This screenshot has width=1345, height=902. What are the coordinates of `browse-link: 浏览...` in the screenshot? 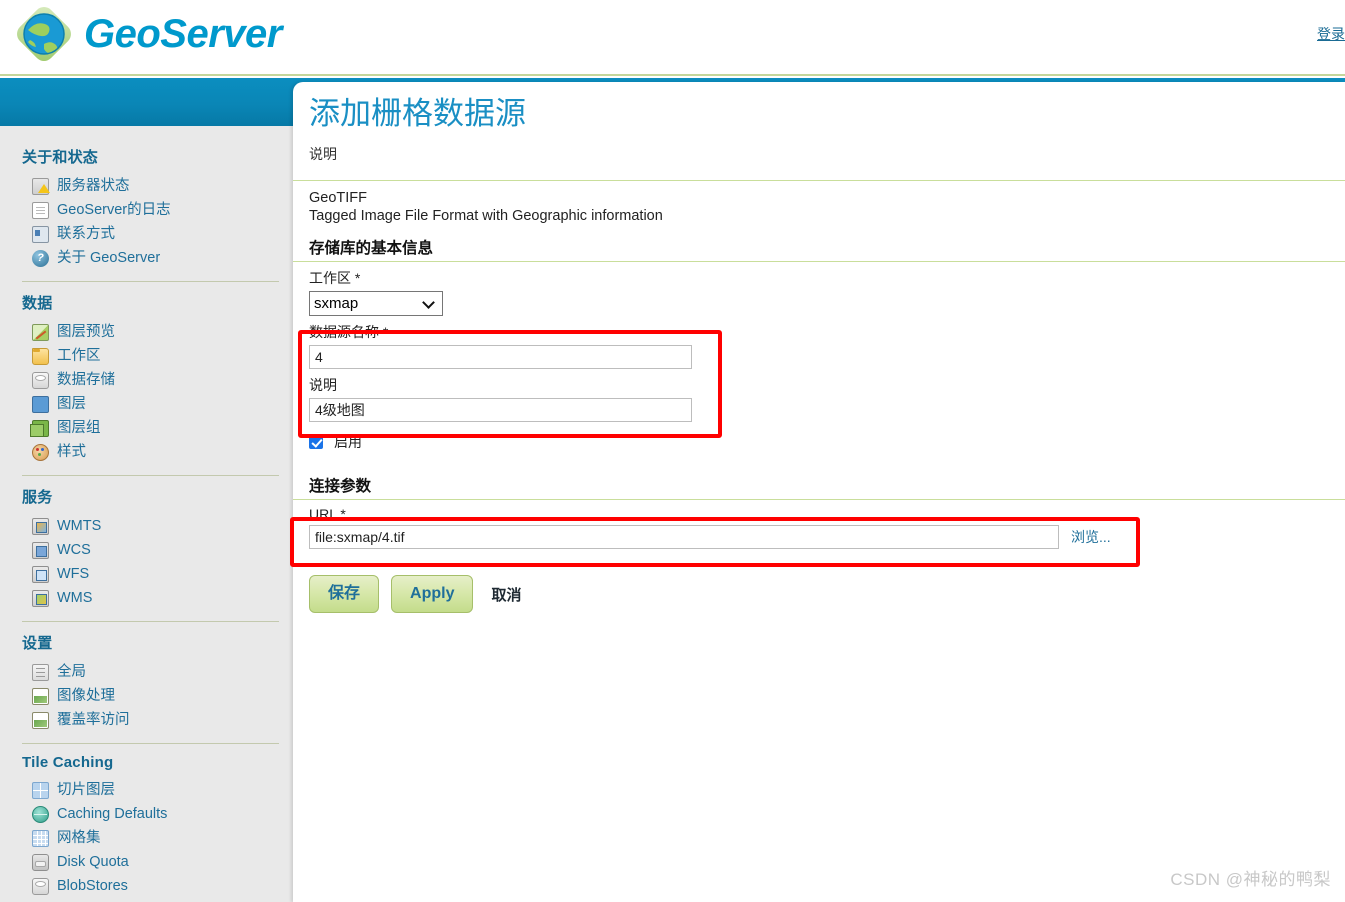 It's located at (1091, 537).